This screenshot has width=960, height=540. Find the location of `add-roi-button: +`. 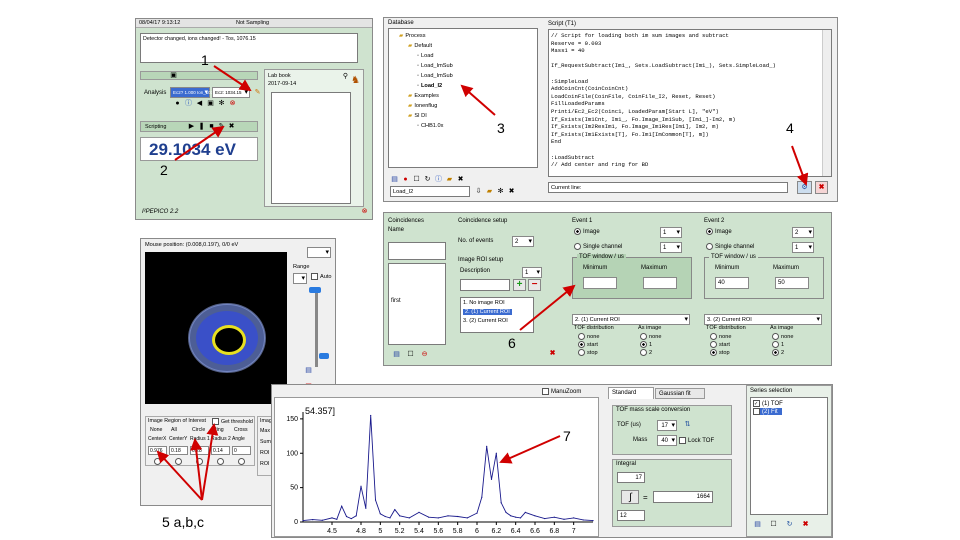

add-roi-button: + is located at coordinates (519, 285).